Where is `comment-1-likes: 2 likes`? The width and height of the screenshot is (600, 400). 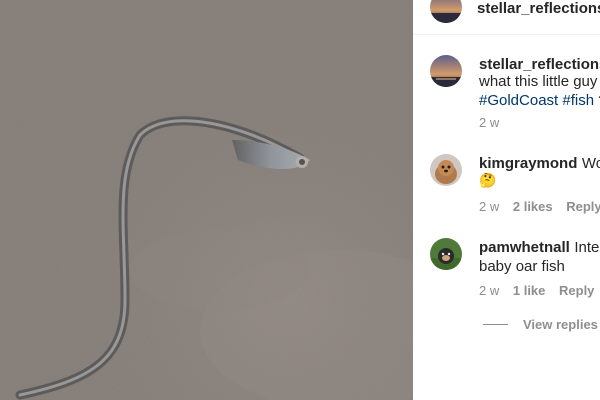
comment-1-likes: 2 likes is located at coordinates (533, 206).